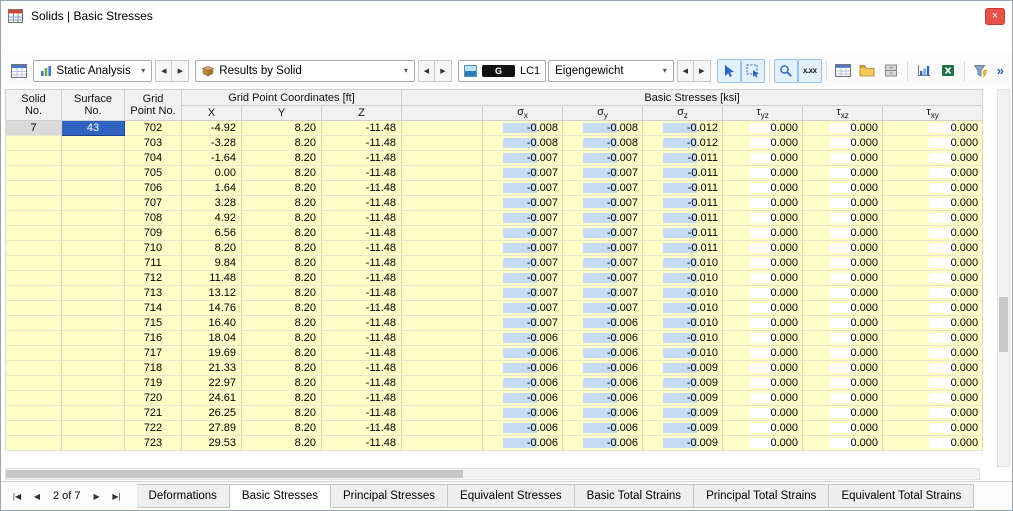  Describe the element at coordinates (97, 496) in the screenshot. I see `next-page-button: ▶` at that location.